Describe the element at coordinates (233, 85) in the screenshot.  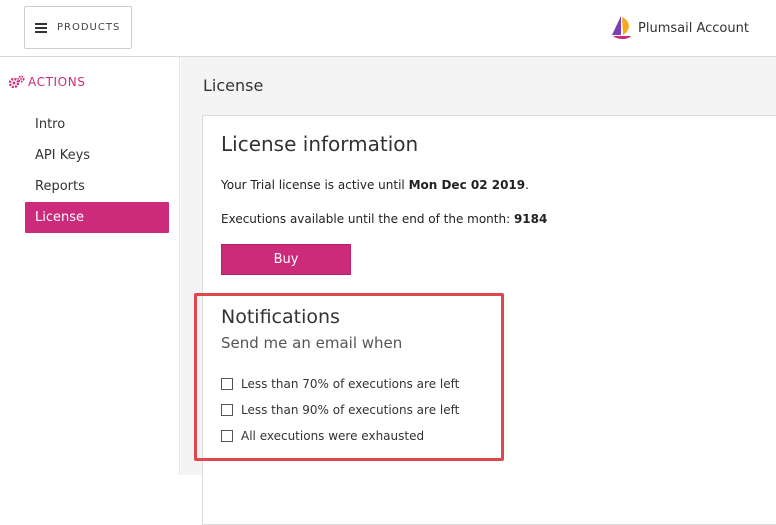
I see `page-title: License` at that location.